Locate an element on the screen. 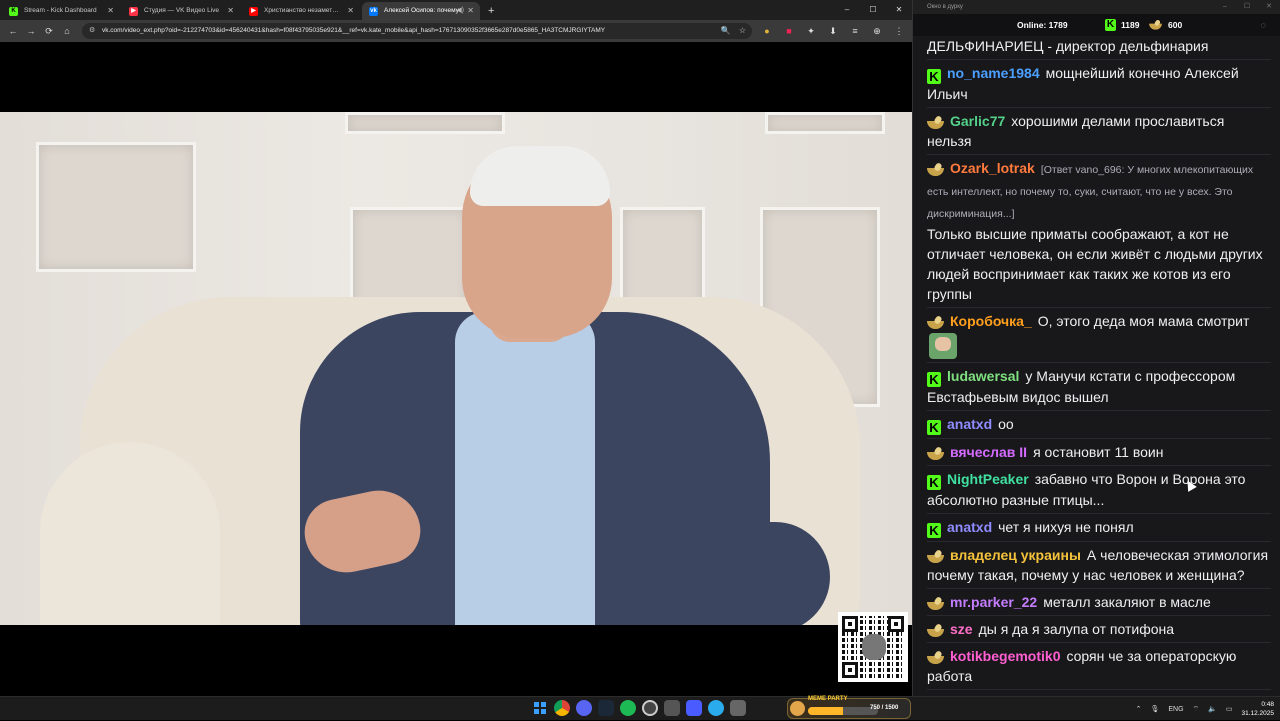  profile-icon: ⊕ is located at coordinates (877, 31).